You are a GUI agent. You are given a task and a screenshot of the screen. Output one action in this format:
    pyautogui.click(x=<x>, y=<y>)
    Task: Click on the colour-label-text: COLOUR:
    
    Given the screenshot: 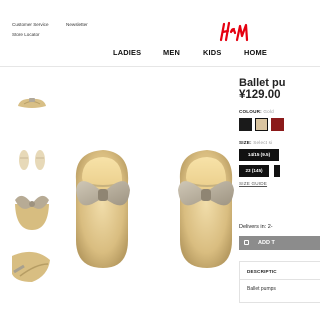 What is the action you would take?
    pyautogui.click(x=250, y=111)
    